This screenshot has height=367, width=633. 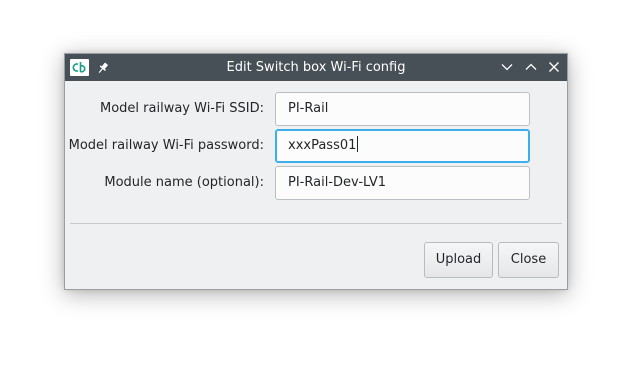 I want to click on module-name-input: PI-Rail-Dev-LV1, so click(x=402, y=183).